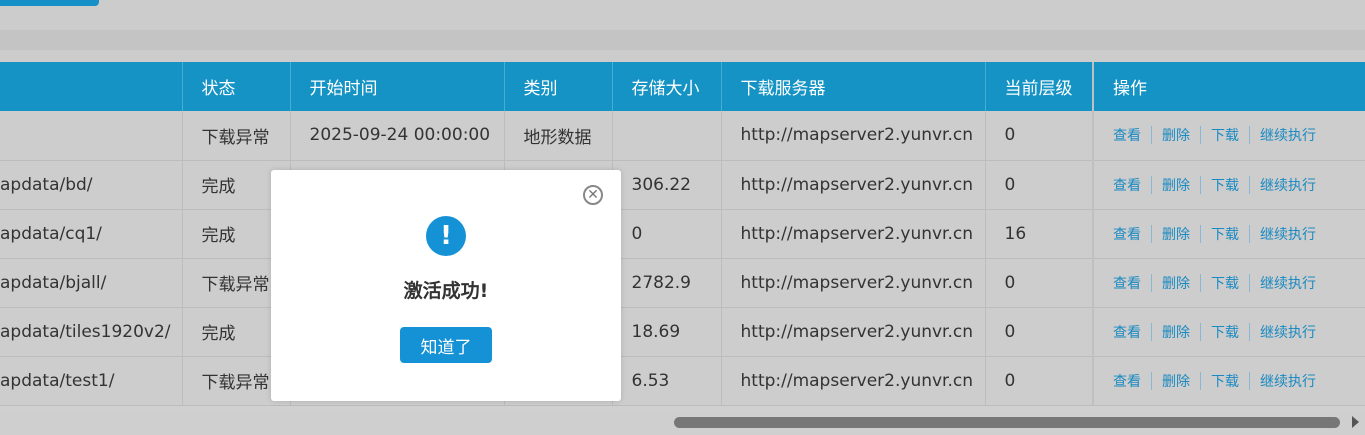 This screenshot has height=435, width=1365. Describe the element at coordinates (91, 283) in the screenshot. I see `cell-path: apdata/bjall/` at that location.